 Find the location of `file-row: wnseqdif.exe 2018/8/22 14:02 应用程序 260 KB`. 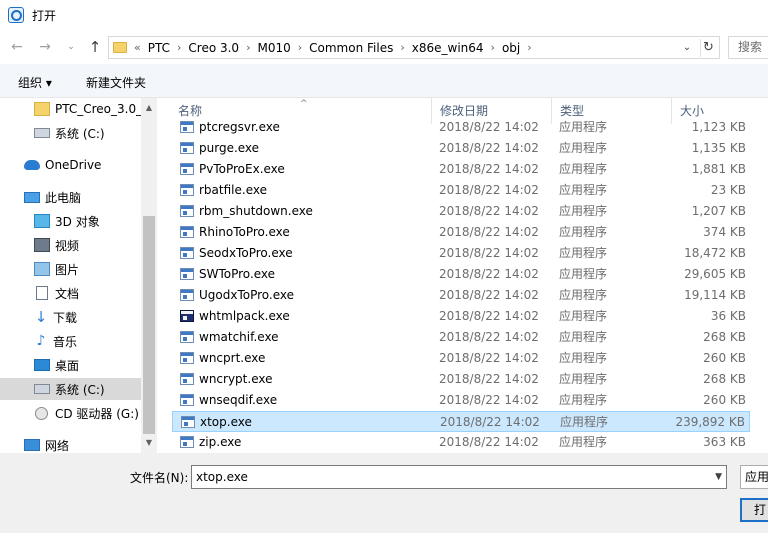

file-row: wnseqdif.exe 2018/8/22 14:02 应用程序 260 KB is located at coordinates (461, 400).